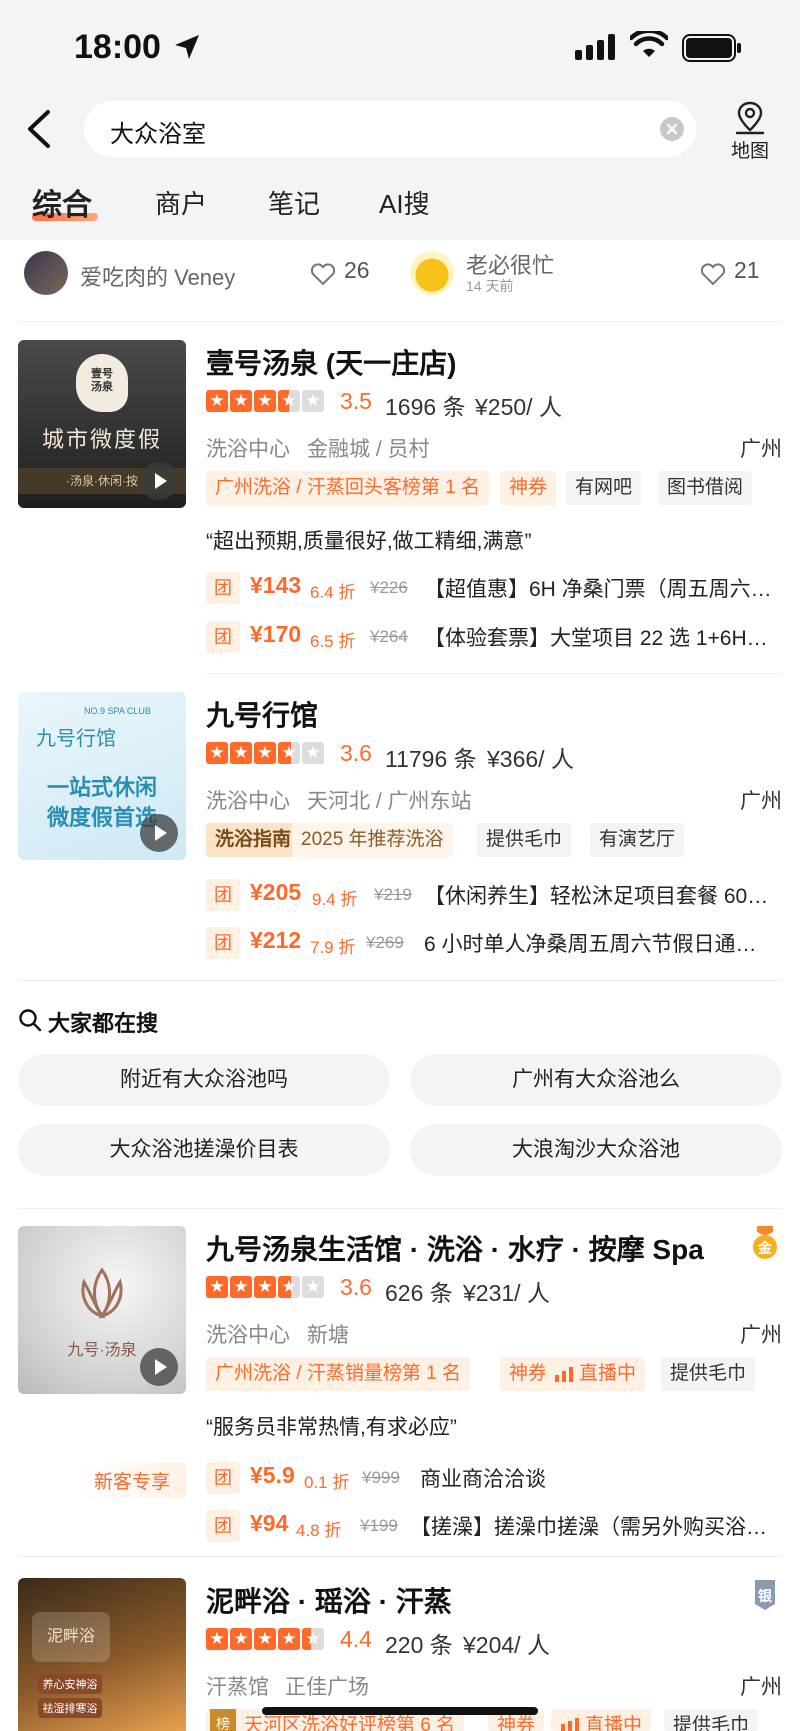 This screenshot has height=1731, width=800. I want to click on avg-price: ¥231/ 人, so click(506, 1293).